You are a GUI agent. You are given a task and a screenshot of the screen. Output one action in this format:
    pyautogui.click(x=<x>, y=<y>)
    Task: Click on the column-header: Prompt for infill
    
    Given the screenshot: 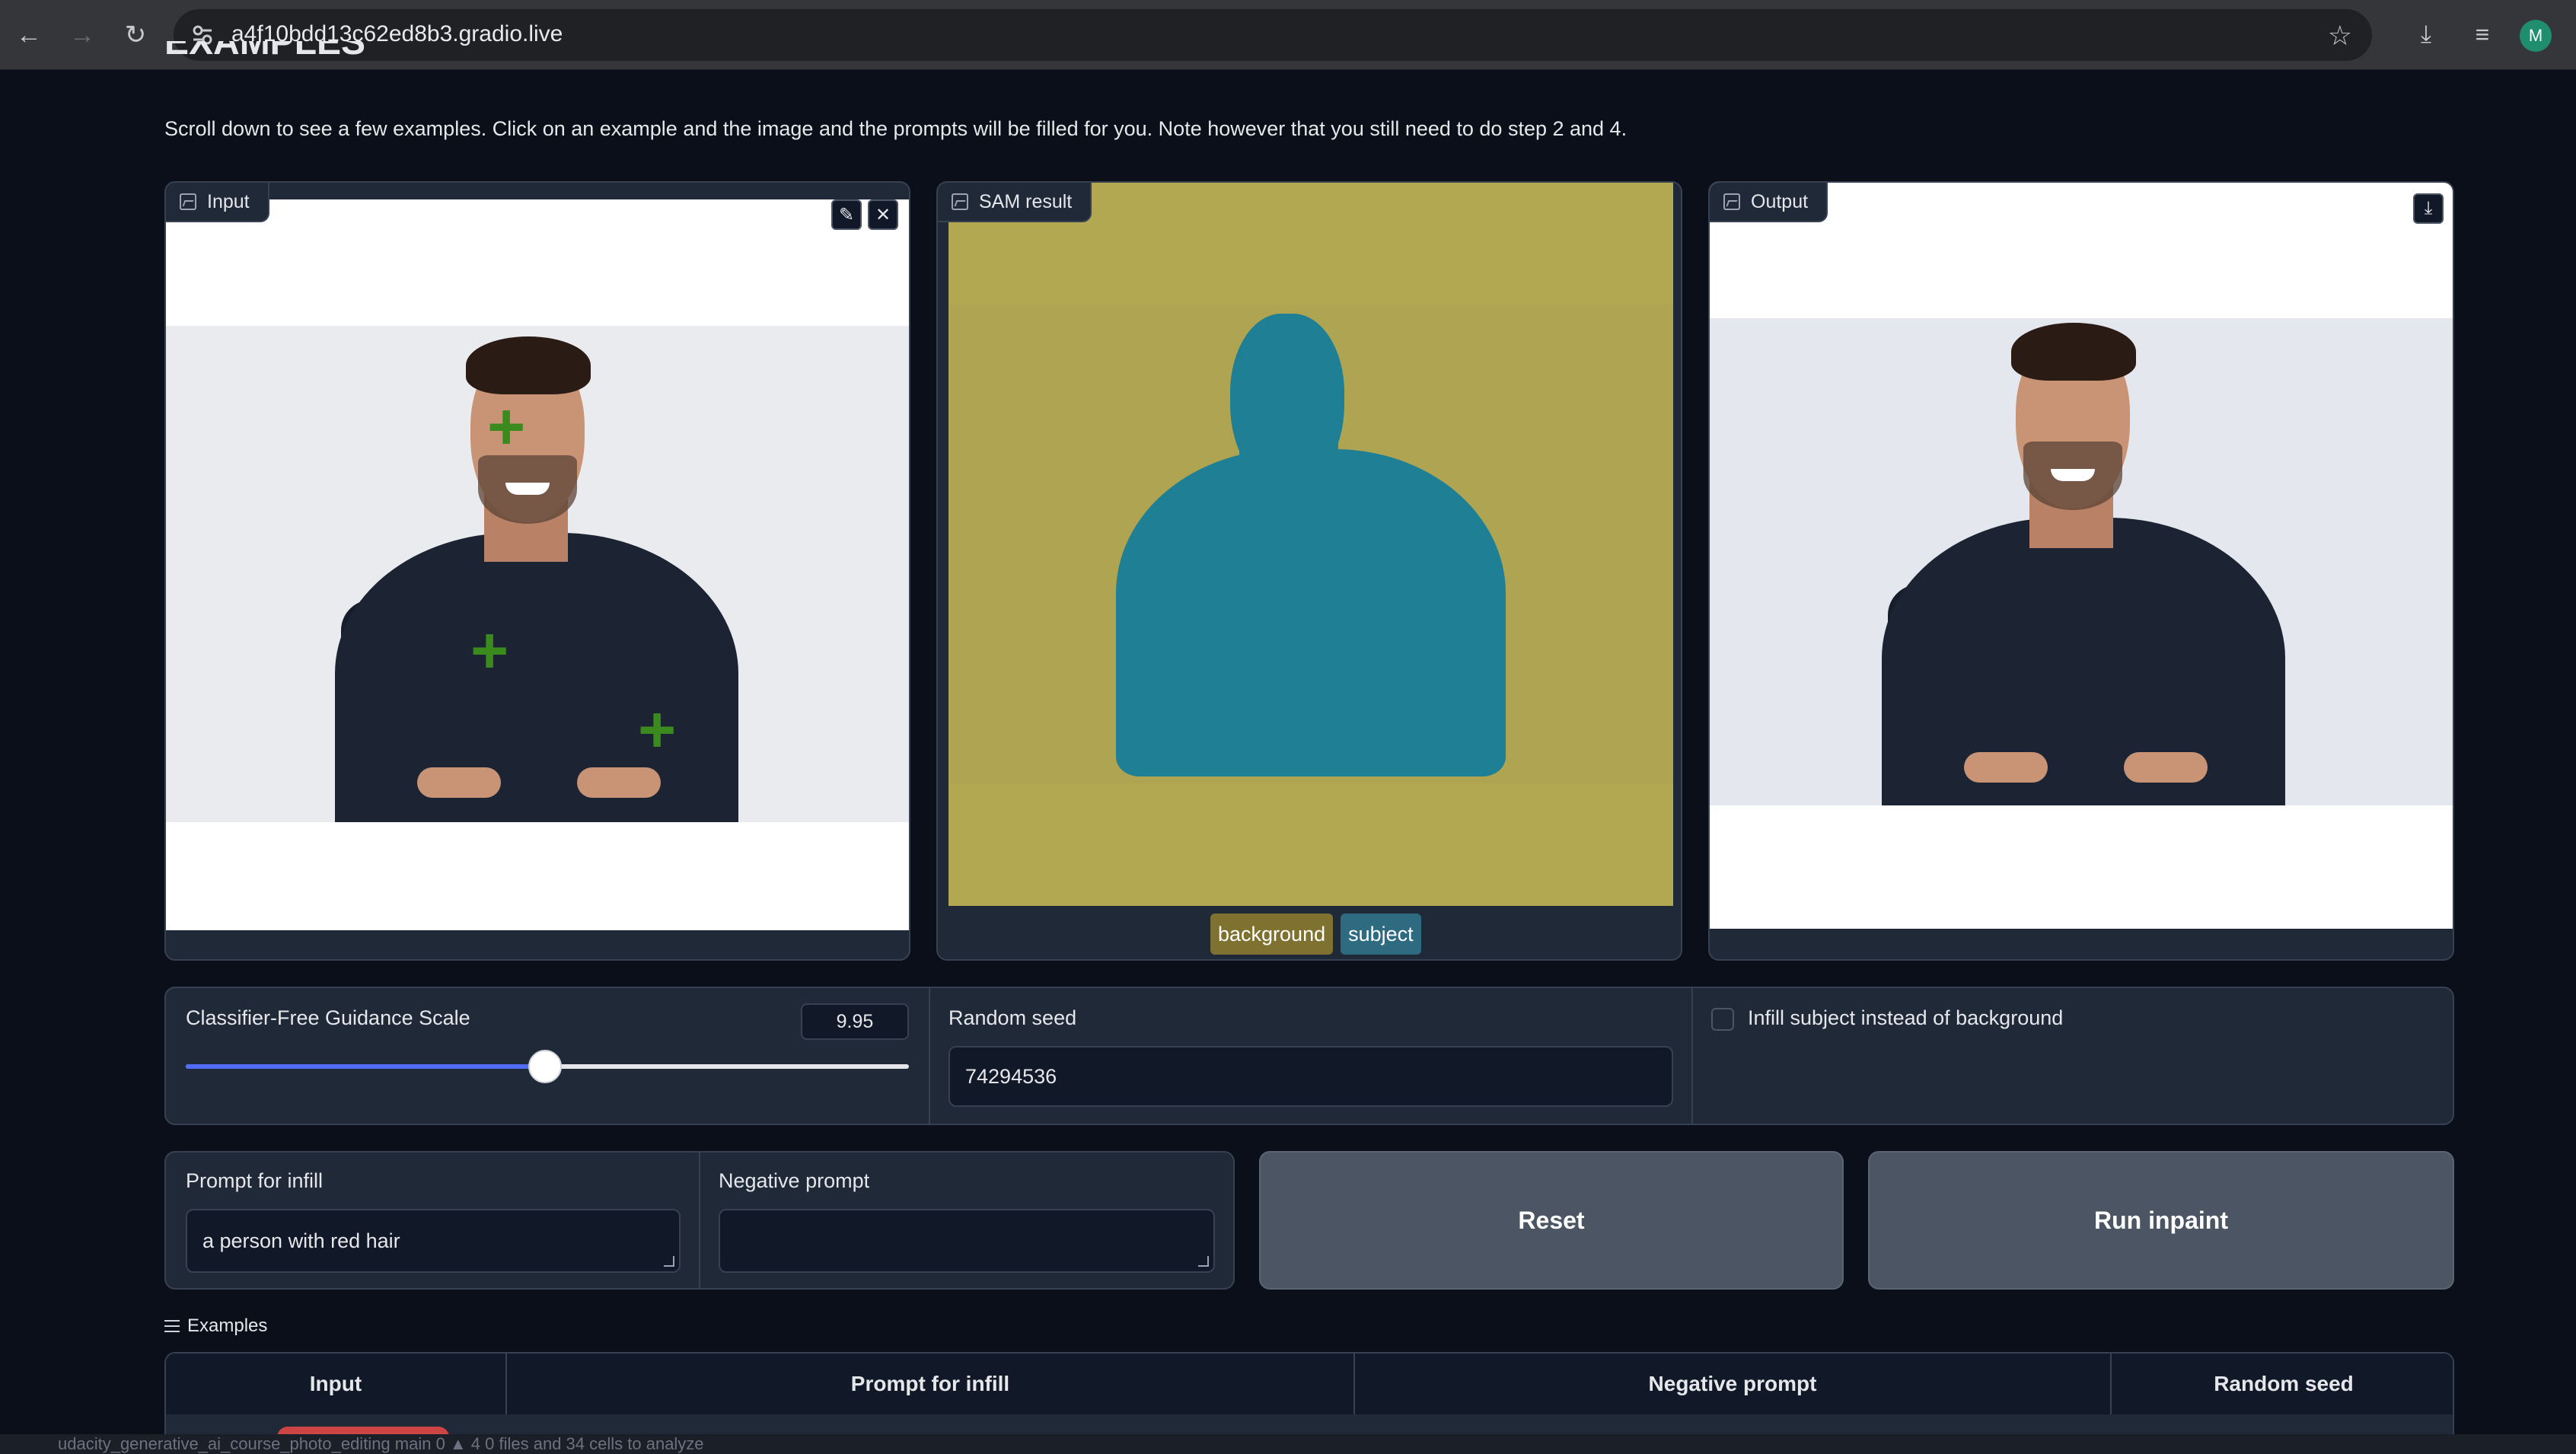 What is the action you would take?
    pyautogui.click(x=931, y=1384)
    